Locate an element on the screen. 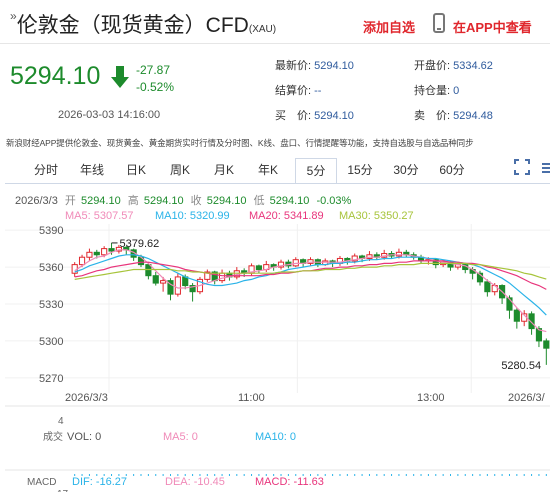 This screenshot has height=492, width=550. tab-yearly-k: 年K is located at coordinates (268, 170).